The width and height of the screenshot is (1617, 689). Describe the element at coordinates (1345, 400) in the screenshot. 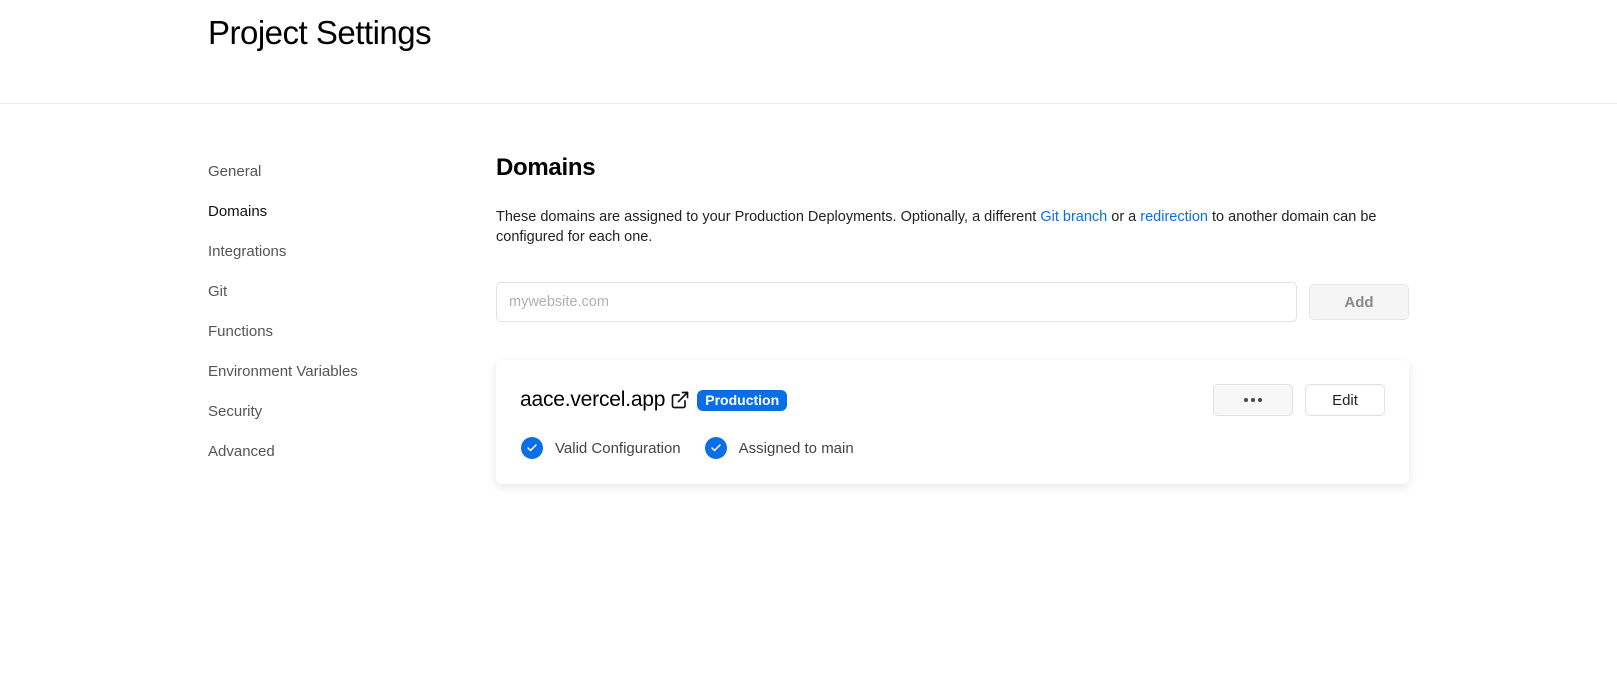

I see `edit-domain-button: Edit` at that location.